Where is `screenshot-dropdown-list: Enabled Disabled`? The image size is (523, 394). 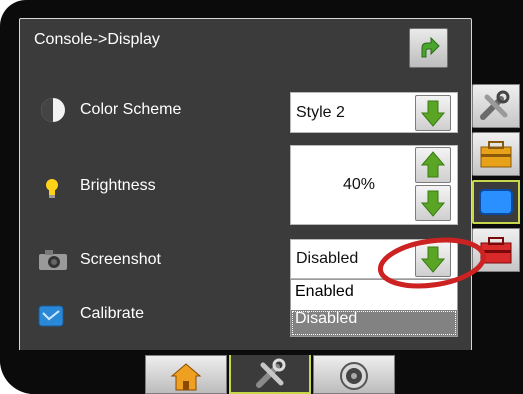
screenshot-dropdown-list: Enabled Disabled is located at coordinates (374, 308).